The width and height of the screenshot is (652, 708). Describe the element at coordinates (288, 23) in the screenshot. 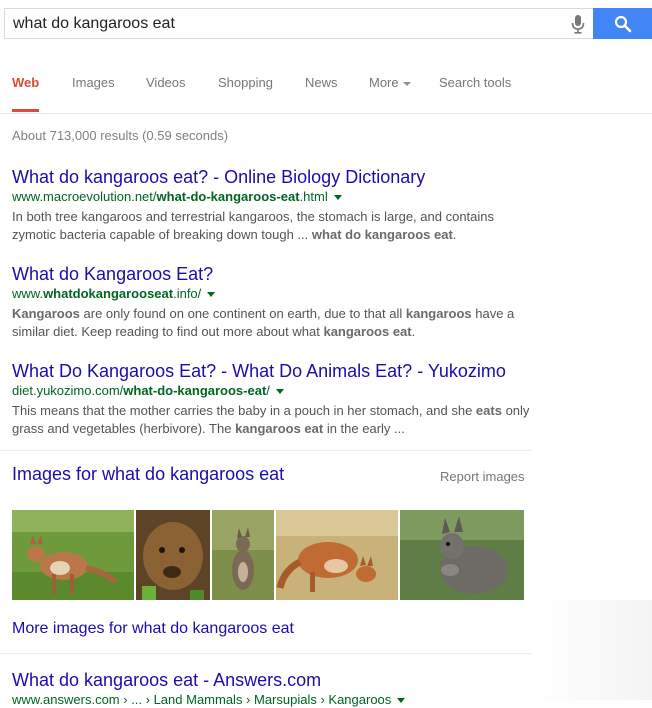

I see `search-input` at that location.